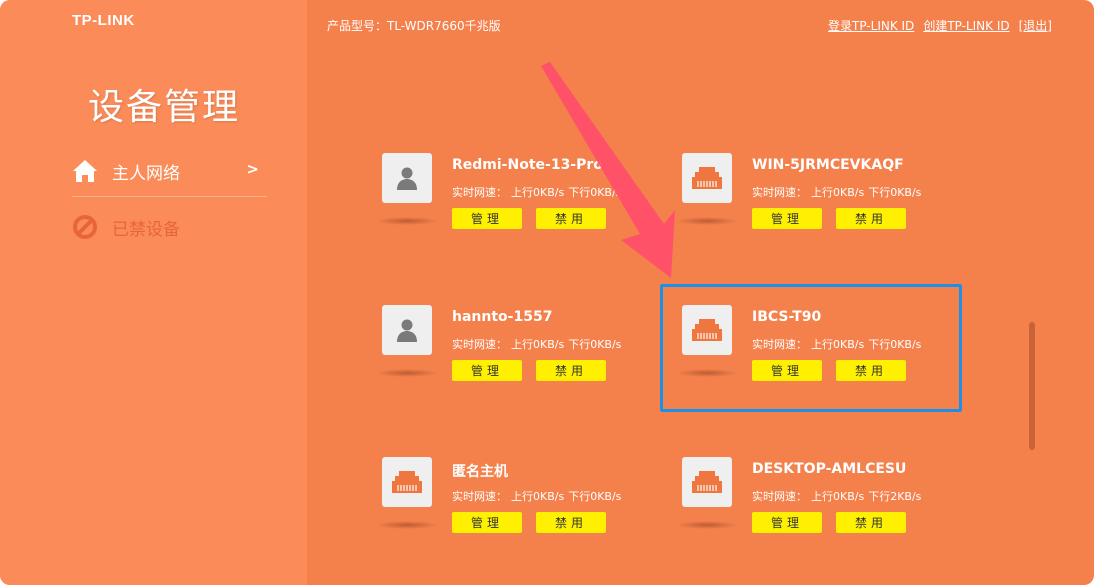 This screenshot has width=1094, height=585. I want to click on download-speed: 下行2KB/s, so click(895, 496).